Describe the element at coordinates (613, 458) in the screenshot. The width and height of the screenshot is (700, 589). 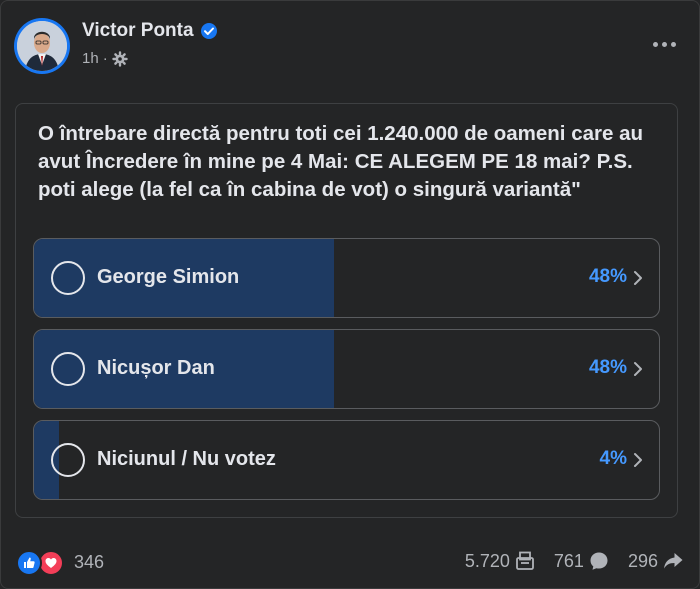
I see `poll-option-percent: 4%` at that location.